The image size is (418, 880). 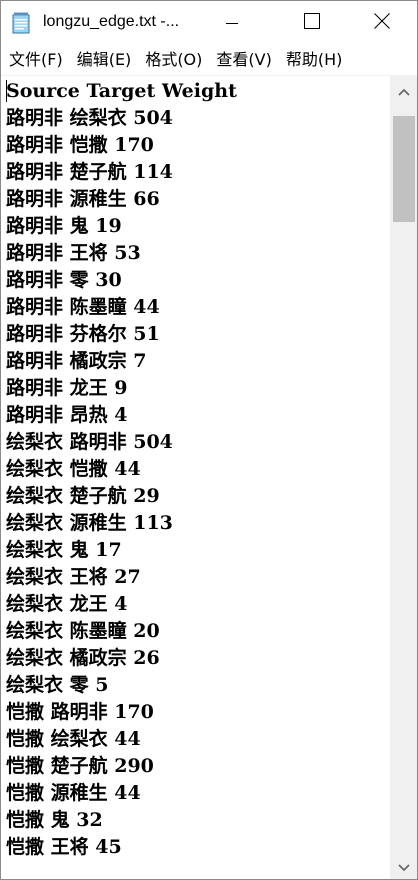 I want to click on text-line: 恺撒 鬼 32, so click(x=54, y=820).